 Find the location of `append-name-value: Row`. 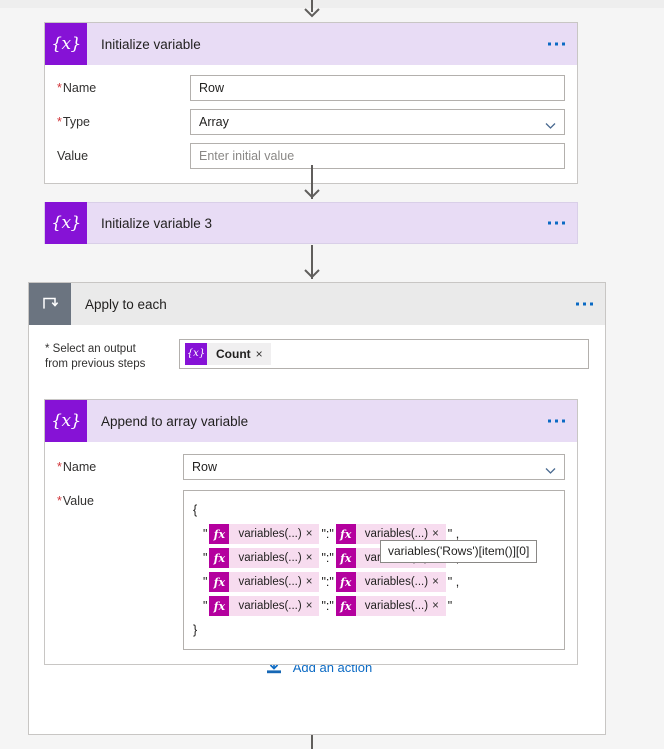

append-name-value: Row is located at coordinates (205, 467).